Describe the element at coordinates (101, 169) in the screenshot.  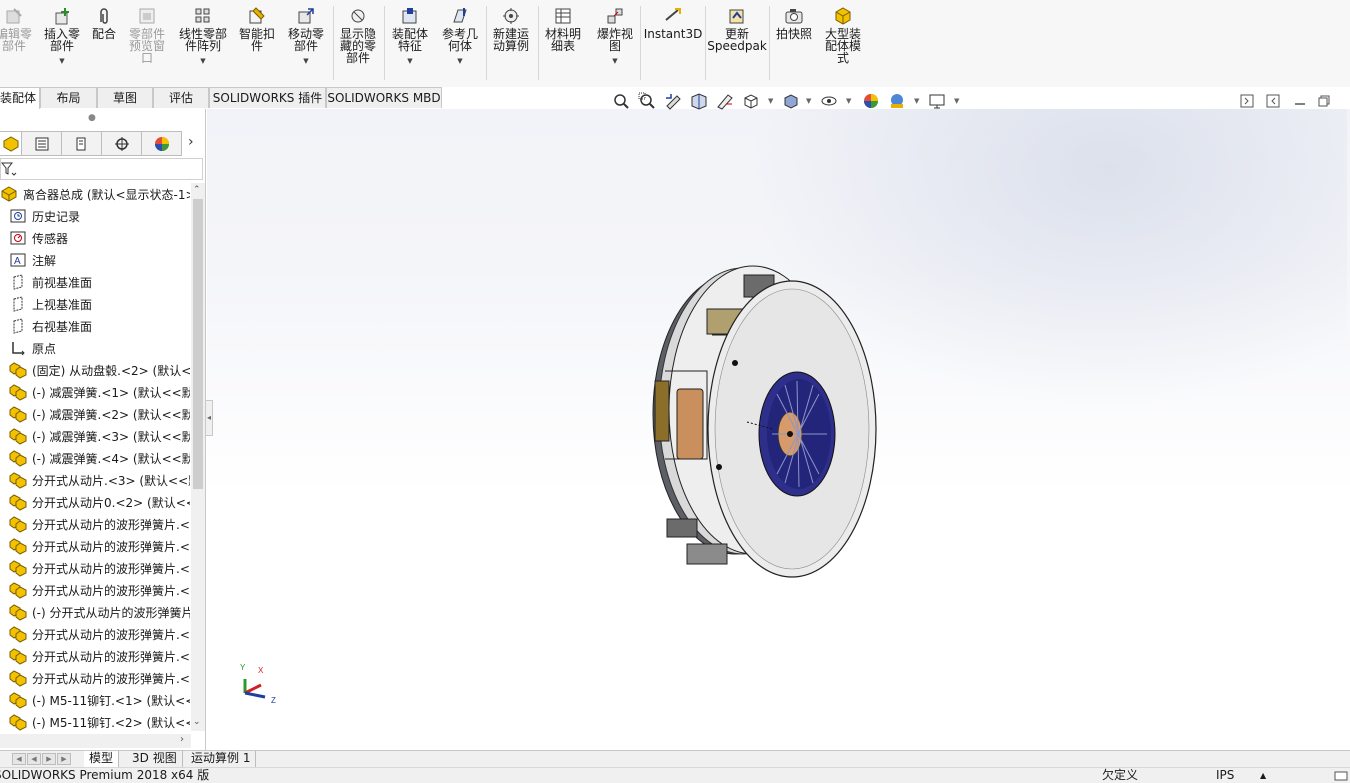
I see `tree-filter` at that location.